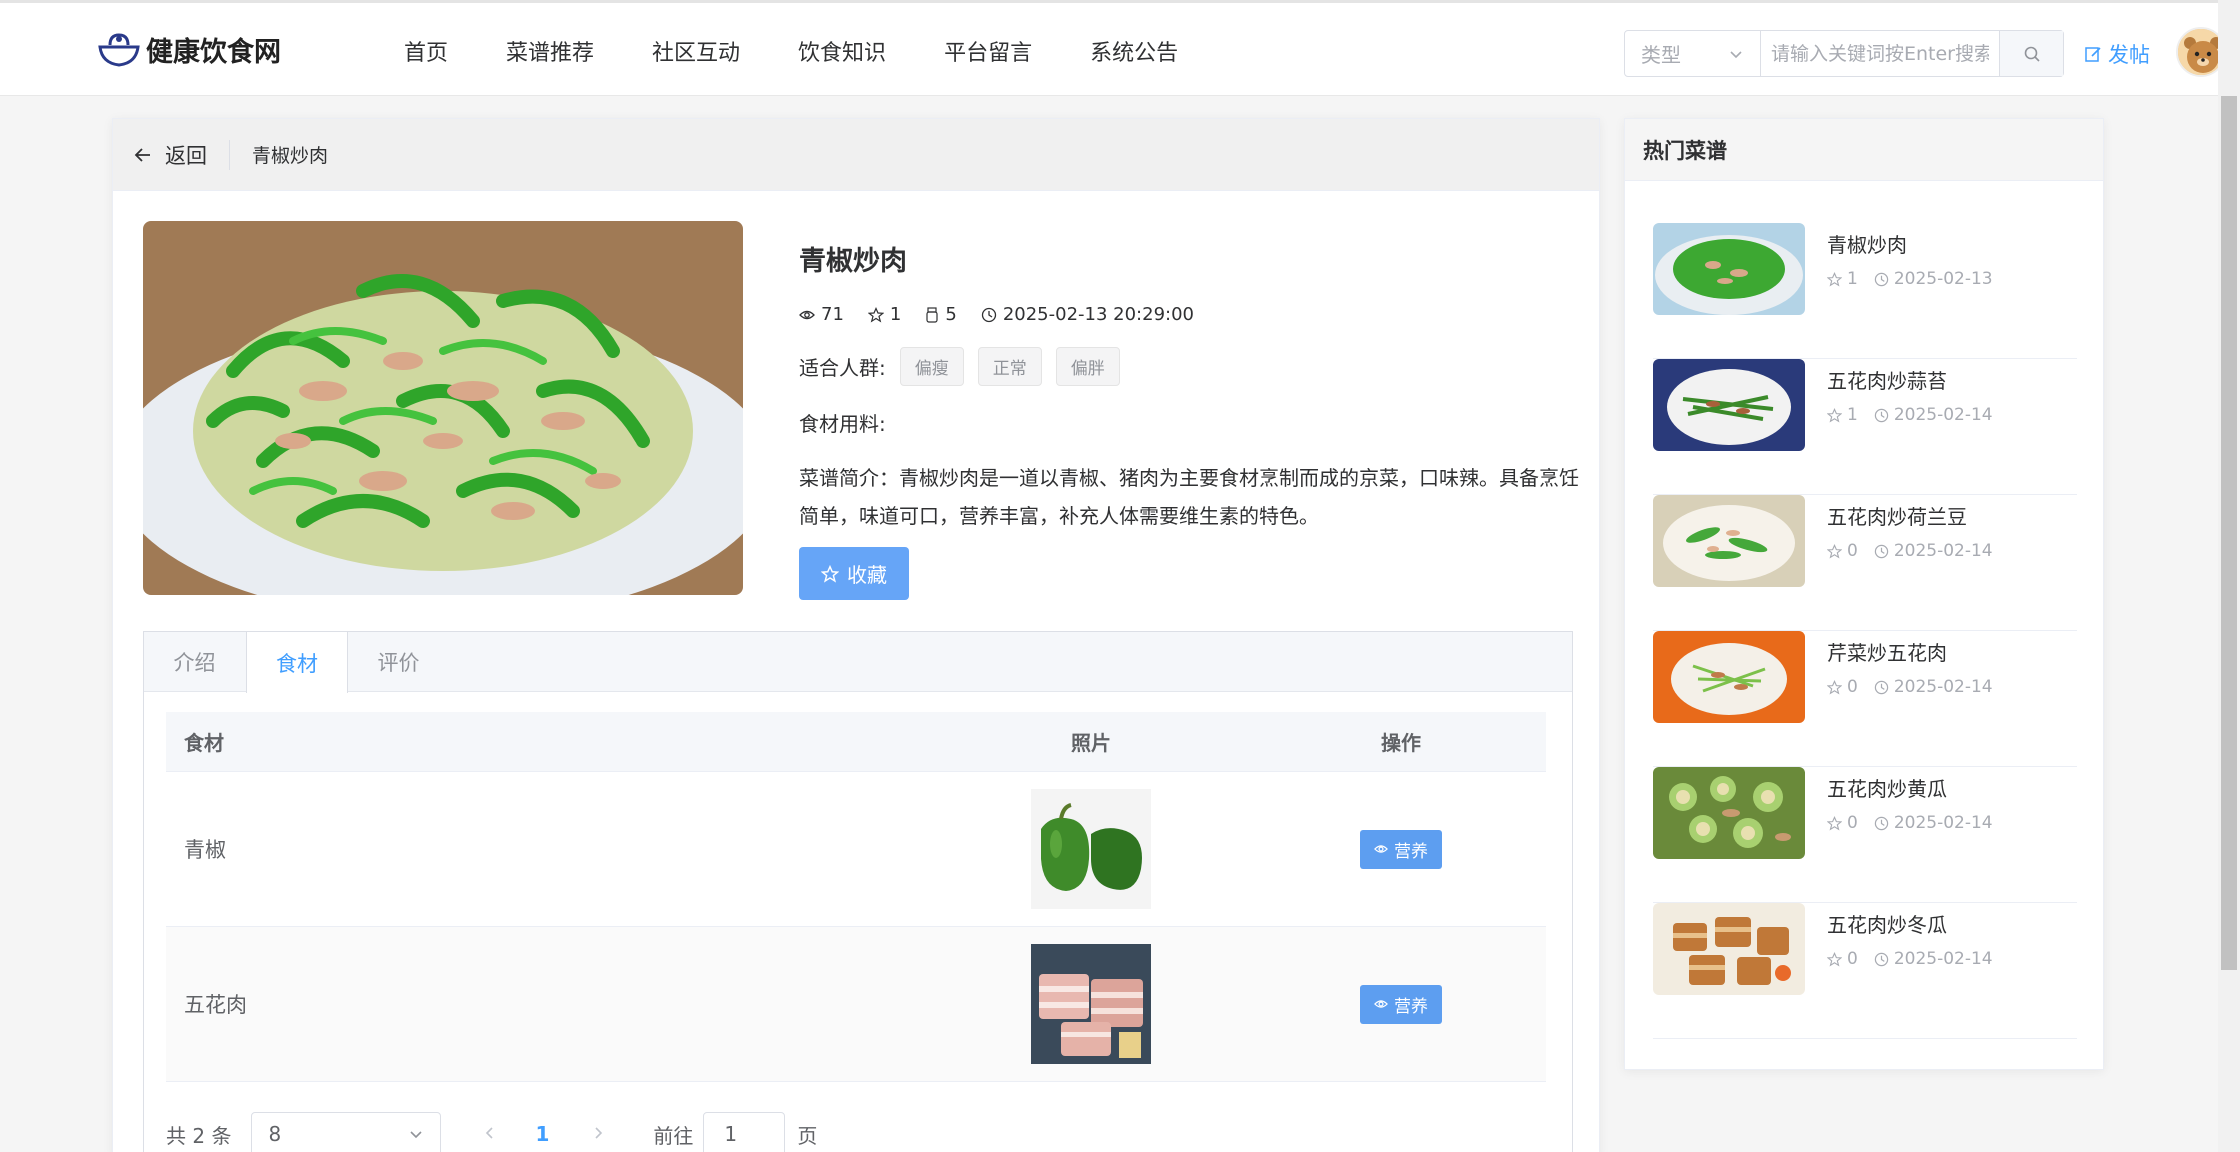 The height and width of the screenshot is (1152, 2240). I want to click on green-pepper-image, so click(1091, 849).